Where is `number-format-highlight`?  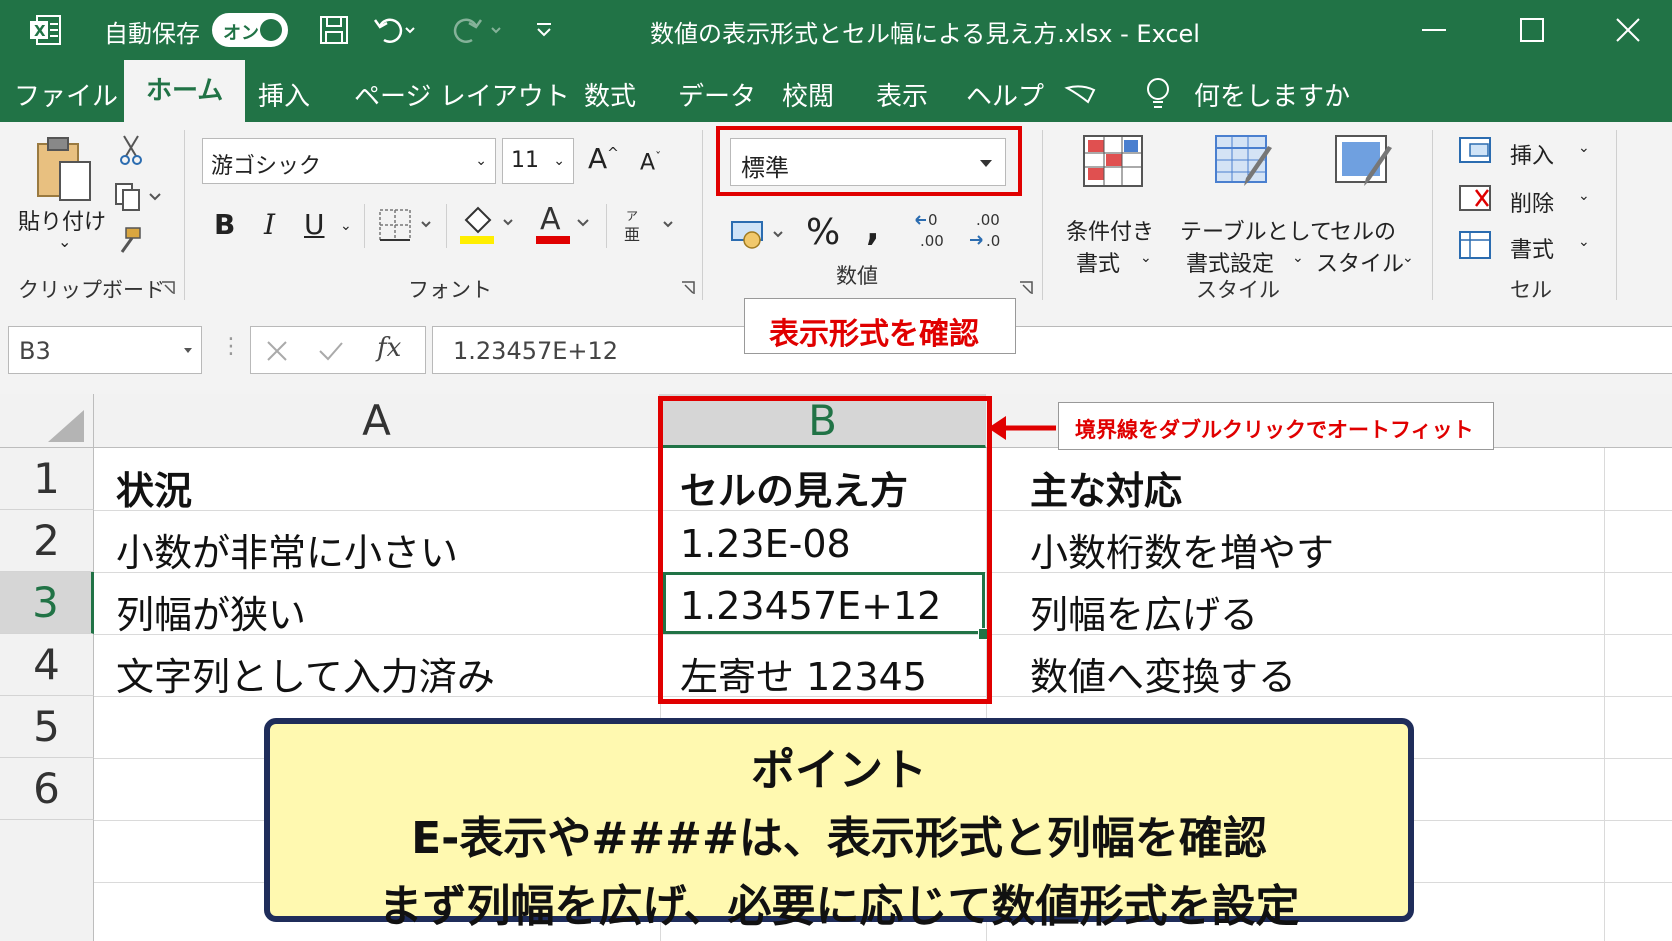 number-format-highlight is located at coordinates (869, 161).